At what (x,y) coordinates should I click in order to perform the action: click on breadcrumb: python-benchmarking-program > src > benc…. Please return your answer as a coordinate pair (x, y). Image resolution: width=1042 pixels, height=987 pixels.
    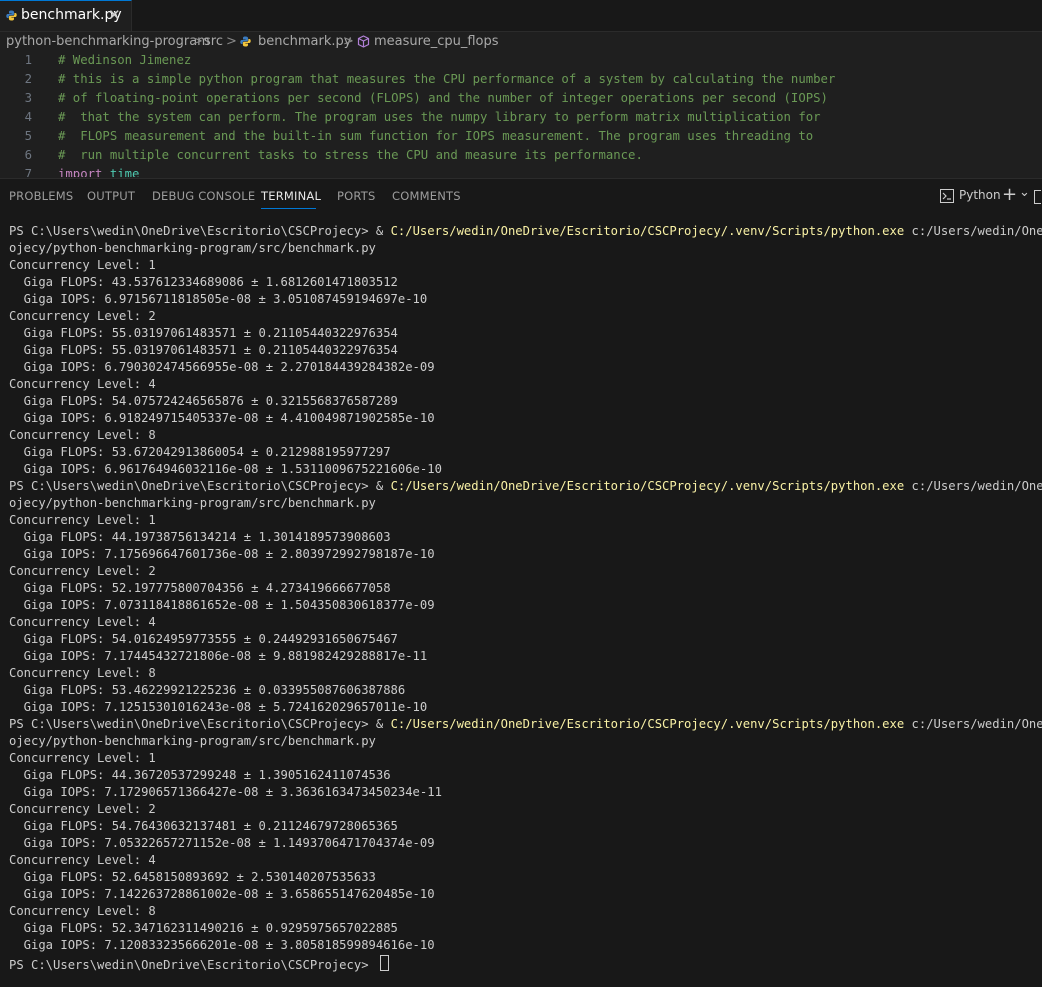
    Looking at the image, I should click on (521, 42).